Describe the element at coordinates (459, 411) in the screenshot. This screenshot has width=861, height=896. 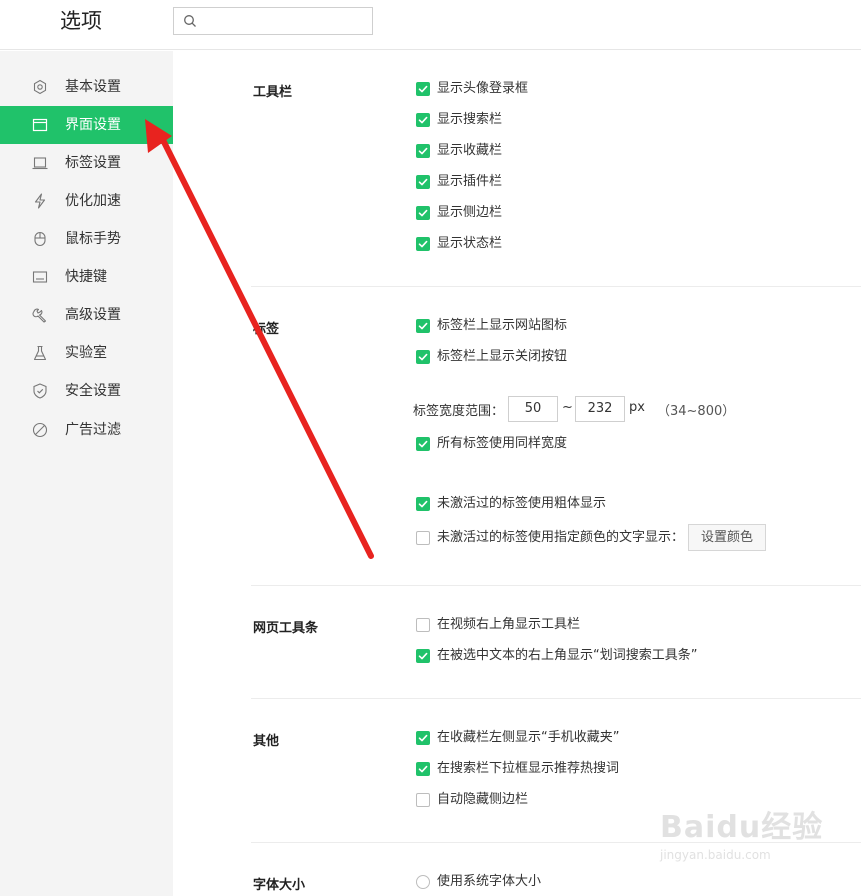
I see `tab-width-label: 标签宽度范围：` at that location.